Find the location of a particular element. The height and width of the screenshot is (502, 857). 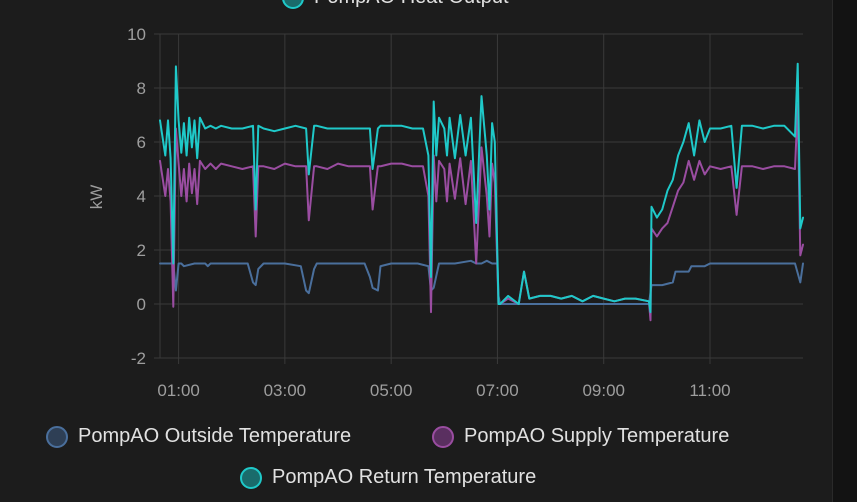

y-tick-label: 8 is located at coordinates (141, 88).